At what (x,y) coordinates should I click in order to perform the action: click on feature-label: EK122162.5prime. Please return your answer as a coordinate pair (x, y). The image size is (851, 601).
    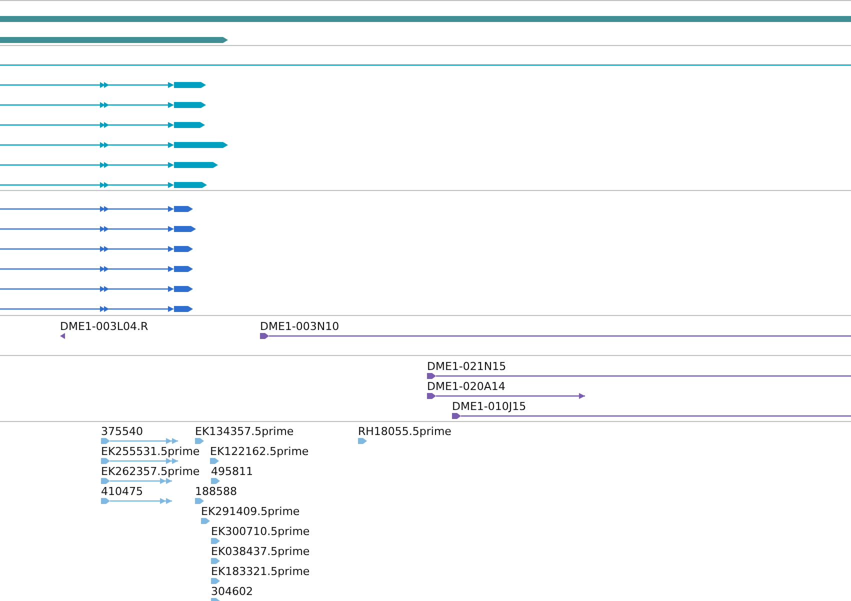
    Looking at the image, I should click on (259, 451).